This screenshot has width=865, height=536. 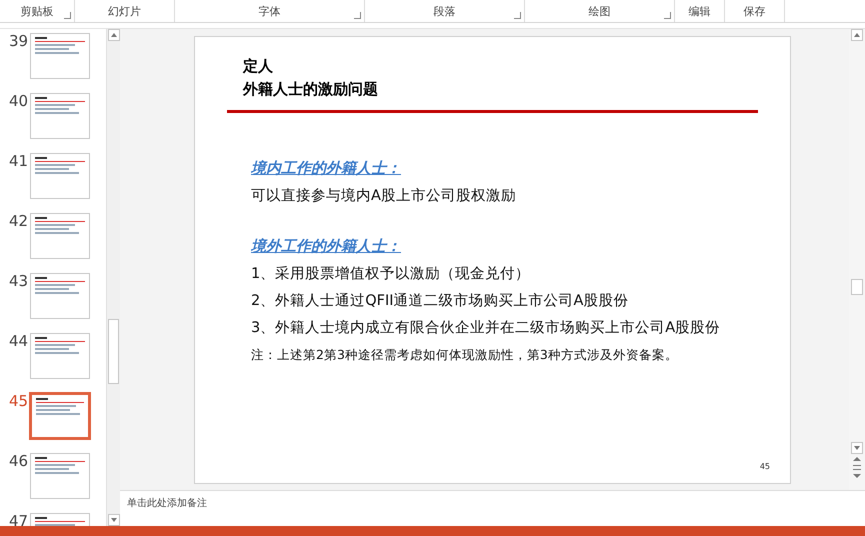 I want to click on slide-number: 47, so click(x=19, y=519).